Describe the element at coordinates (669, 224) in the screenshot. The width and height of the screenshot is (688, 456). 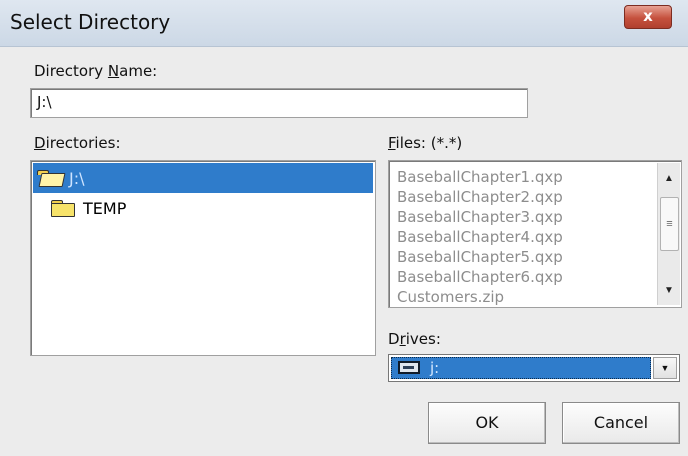
I see `scroll-thumb: ≡` at that location.